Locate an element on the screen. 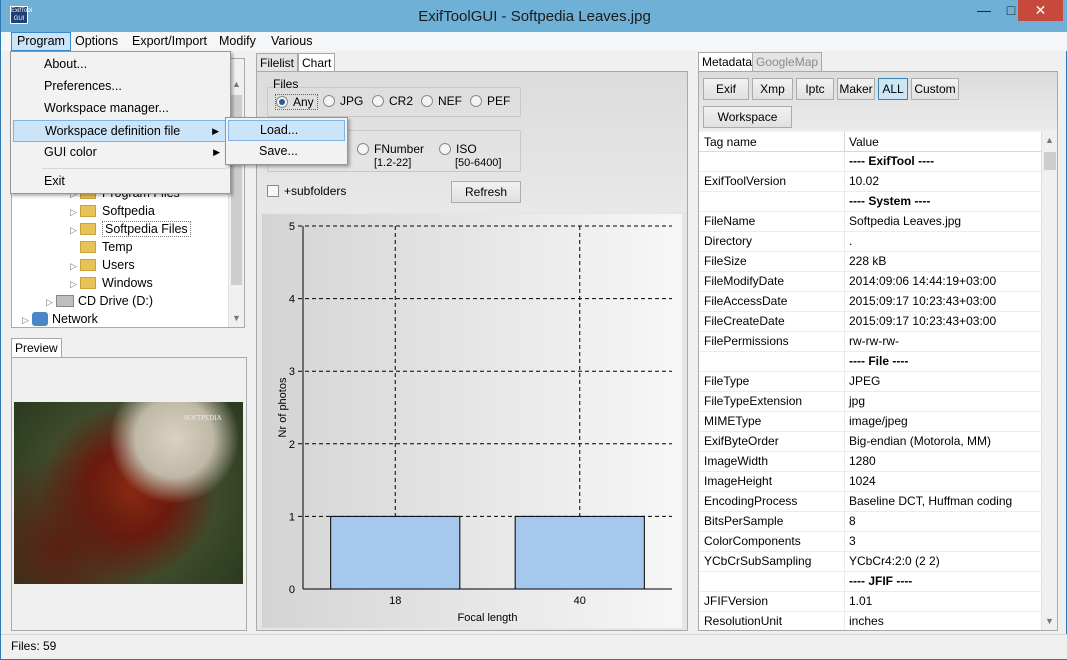  subfolders-checkbox: +subfolders is located at coordinates (306, 191).